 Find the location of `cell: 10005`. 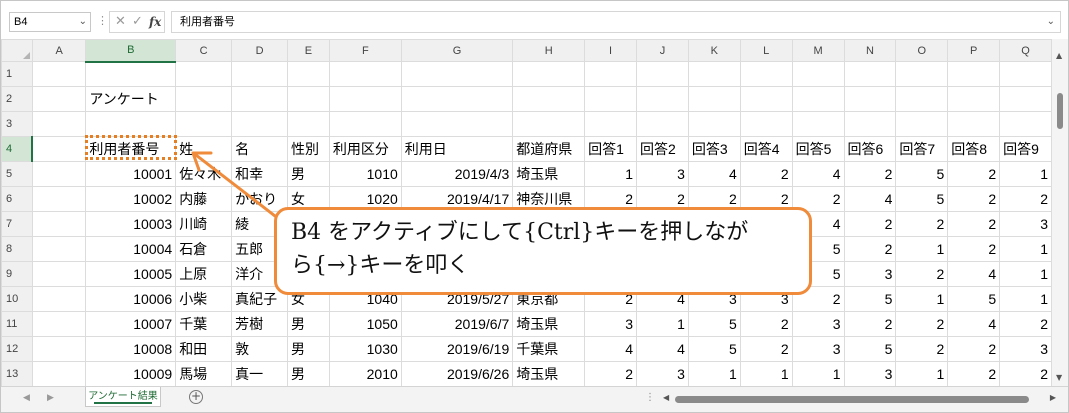

cell: 10005 is located at coordinates (131, 274).